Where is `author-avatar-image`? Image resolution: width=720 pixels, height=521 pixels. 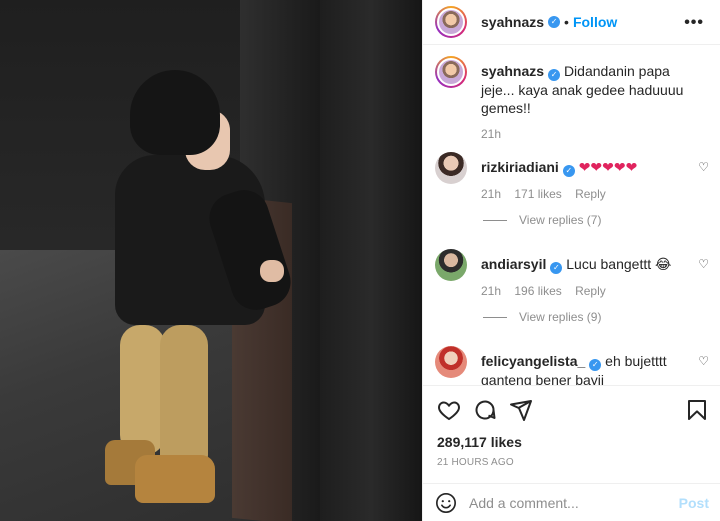 author-avatar-image is located at coordinates (451, 22).